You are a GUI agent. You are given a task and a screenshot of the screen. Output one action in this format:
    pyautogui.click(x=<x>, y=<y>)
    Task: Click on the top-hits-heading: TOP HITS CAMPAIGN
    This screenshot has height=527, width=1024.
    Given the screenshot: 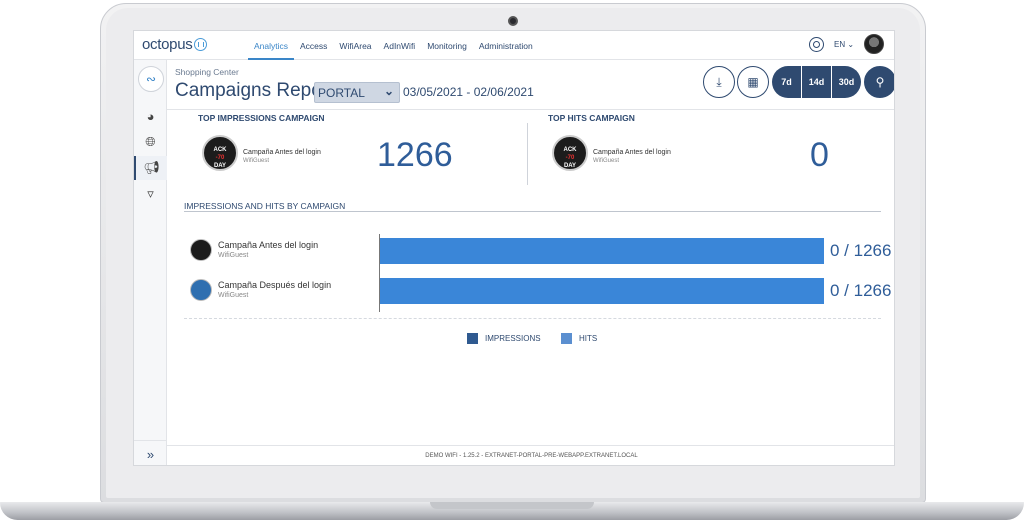 What is the action you would take?
    pyautogui.click(x=591, y=118)
    